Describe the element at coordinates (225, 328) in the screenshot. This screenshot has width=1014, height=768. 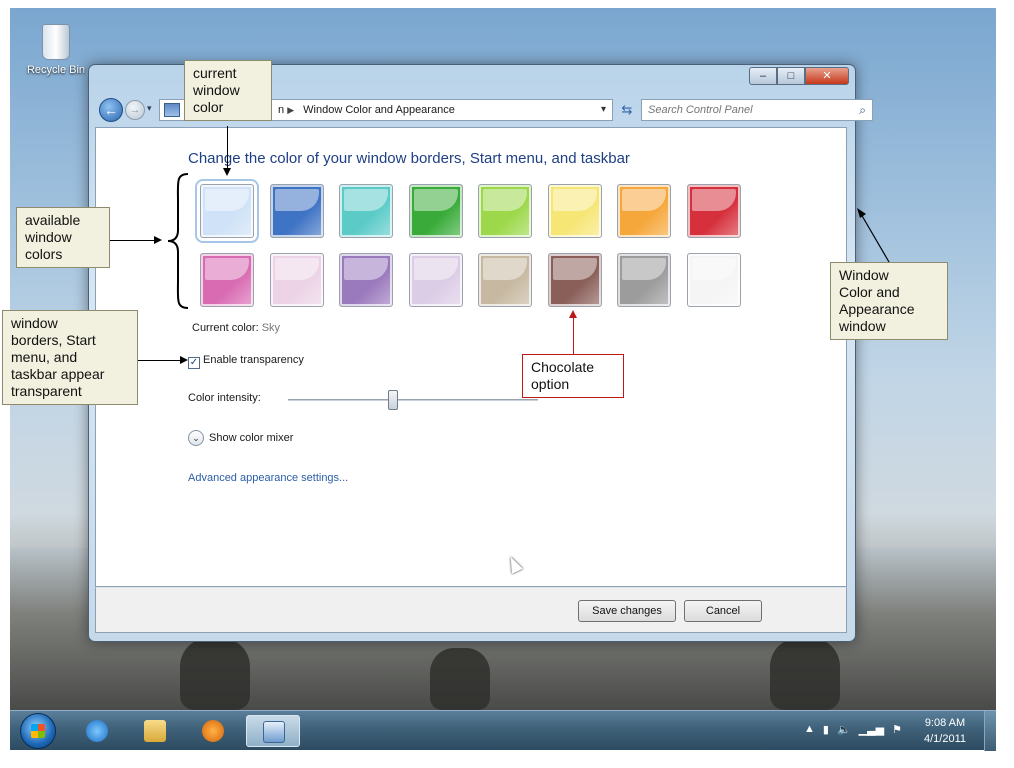
I see `current-color-label: Current color:` at that location.